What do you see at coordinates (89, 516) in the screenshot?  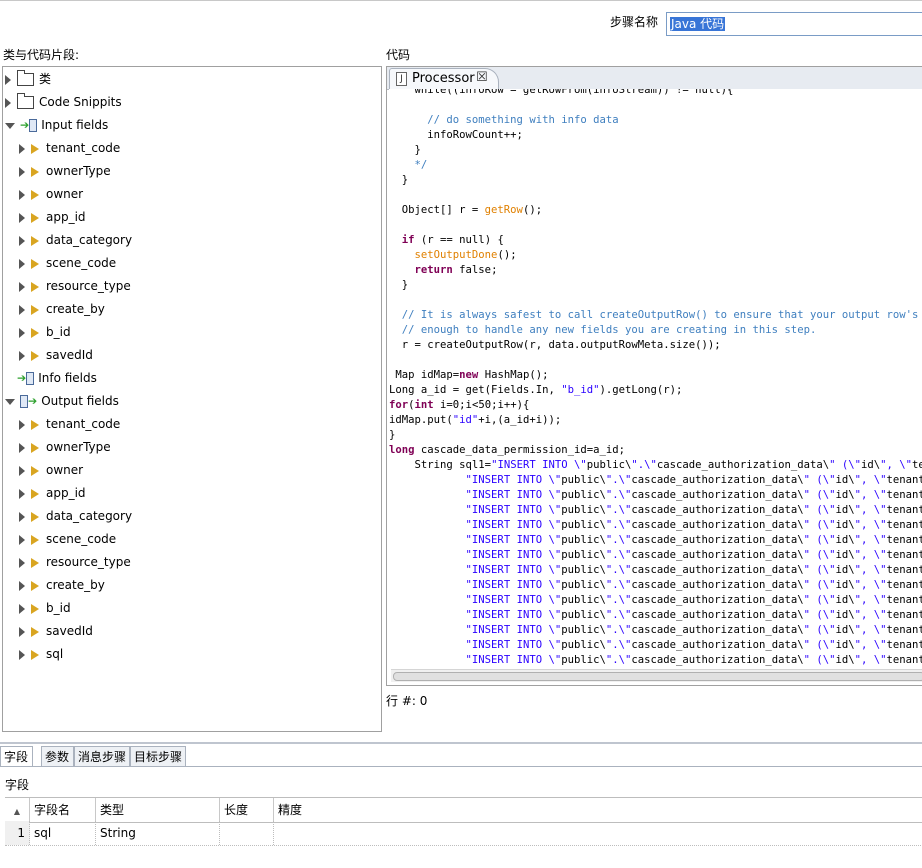 I see `tree-item-label: data_category` at bounding box center [89, 516].